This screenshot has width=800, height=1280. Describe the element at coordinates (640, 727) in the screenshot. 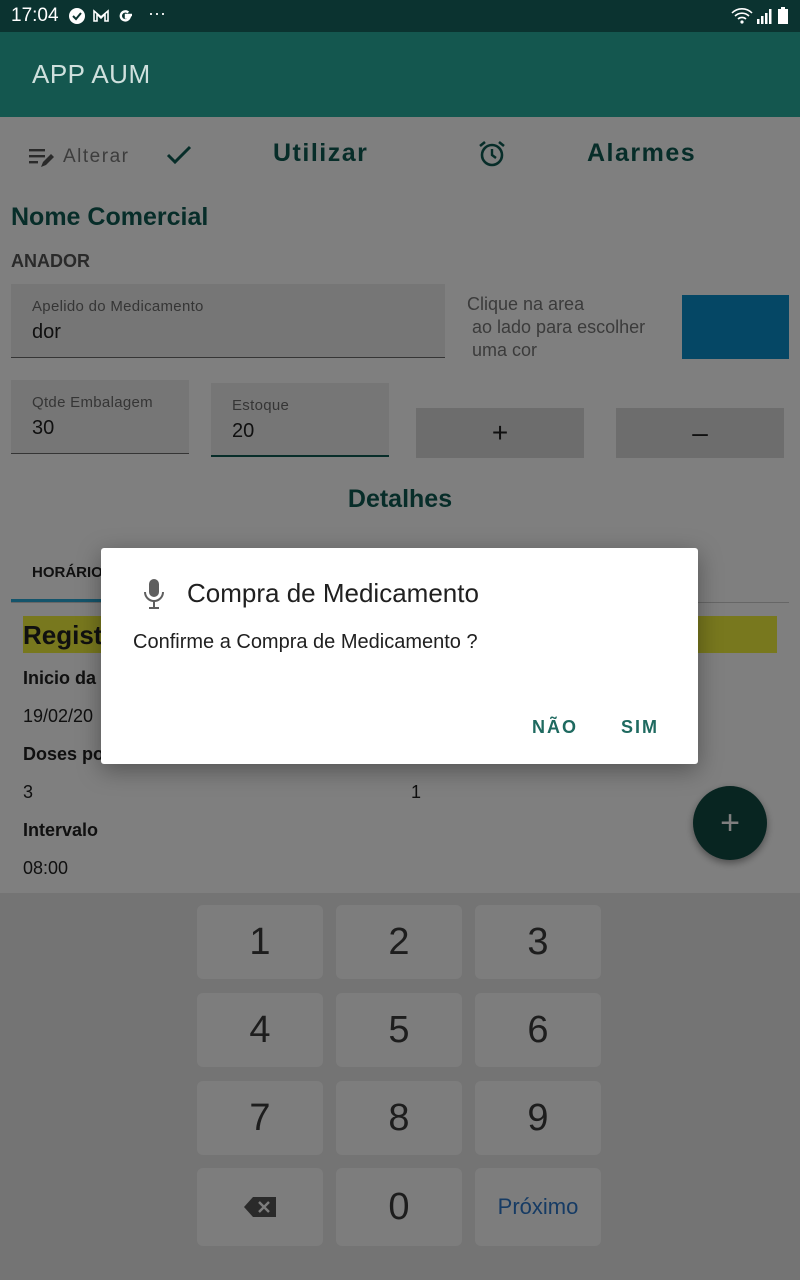

I see `dialog-yes-button: SIM` at that location.